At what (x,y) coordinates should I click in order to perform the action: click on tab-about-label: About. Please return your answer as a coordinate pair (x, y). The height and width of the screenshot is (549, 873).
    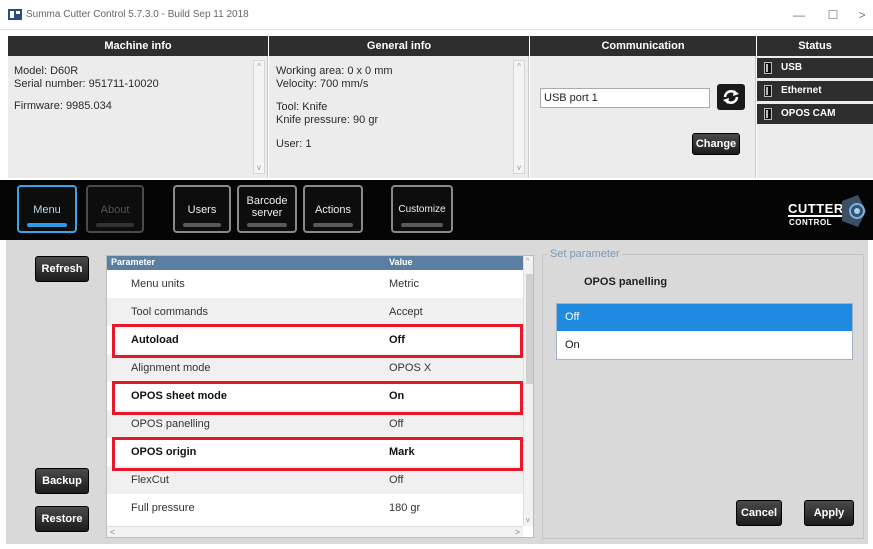
    Looking at the image, I should click on (115, 210).